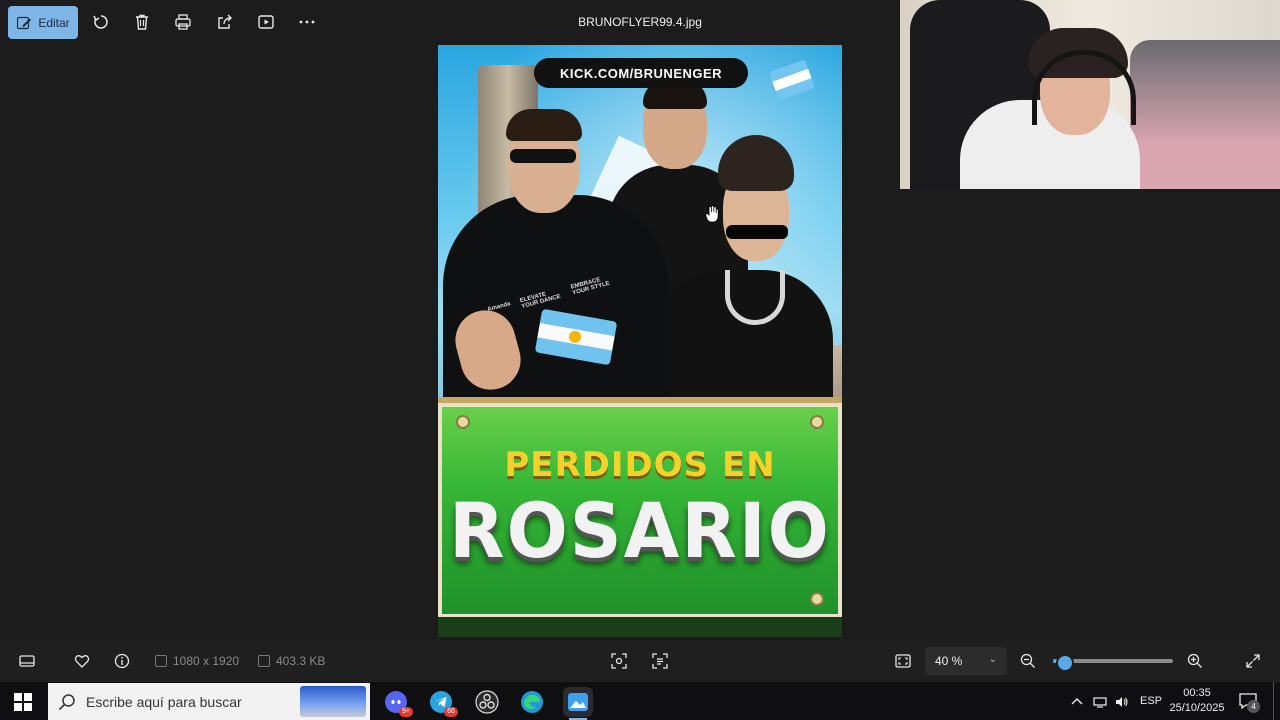 This screenshot has width=1280, height=720. Describe the element at coordinates (949, 661) in the screenshot. I see `zoom-level-value: 40 %` at that location.